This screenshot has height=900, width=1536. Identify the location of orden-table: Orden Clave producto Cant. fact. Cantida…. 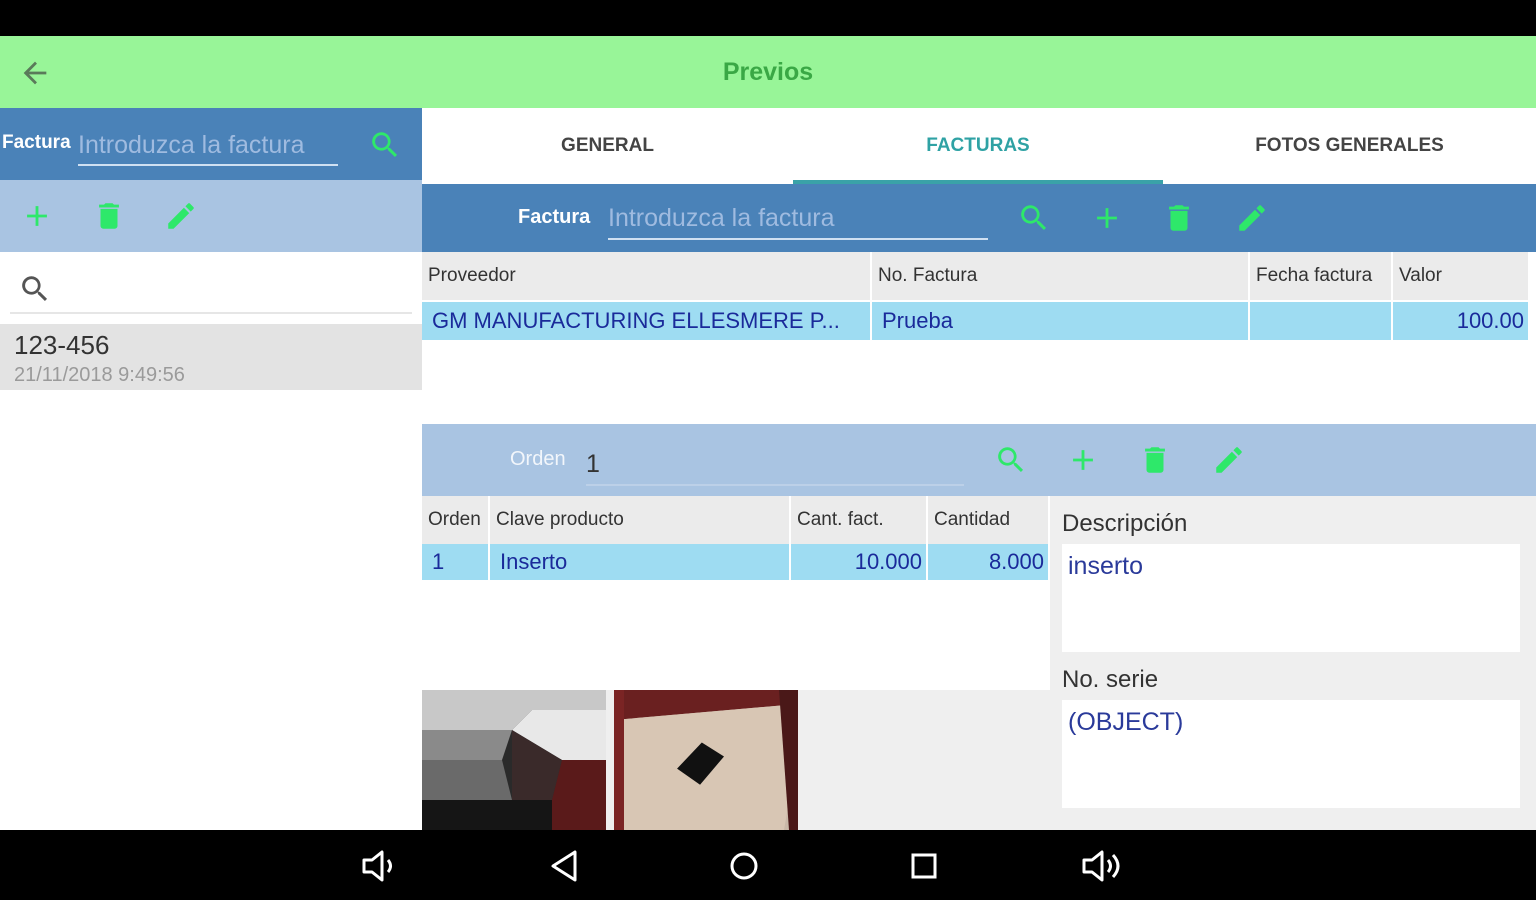
(736, 593).